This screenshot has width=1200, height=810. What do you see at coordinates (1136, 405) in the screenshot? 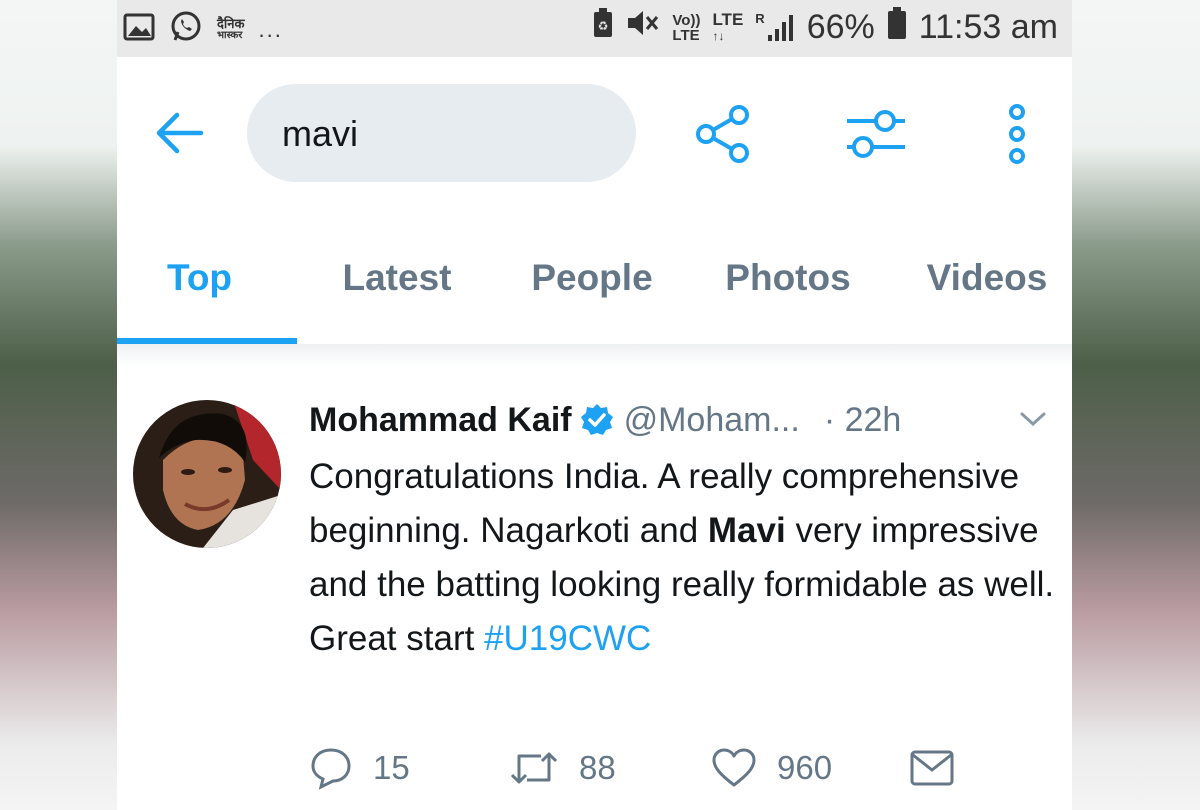
I see `background-blur-right` at bounding box center [1136, 405].